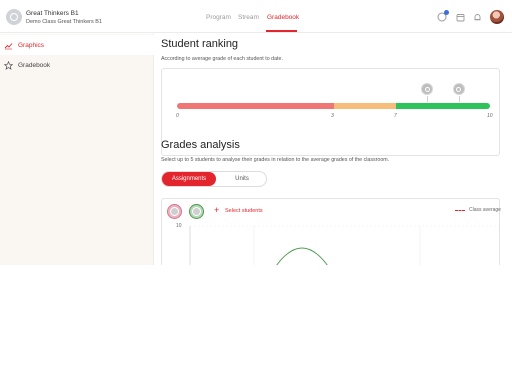 This screenshot has height=384, width=512. I want to click on tab-units: Units, so click(242, 179).